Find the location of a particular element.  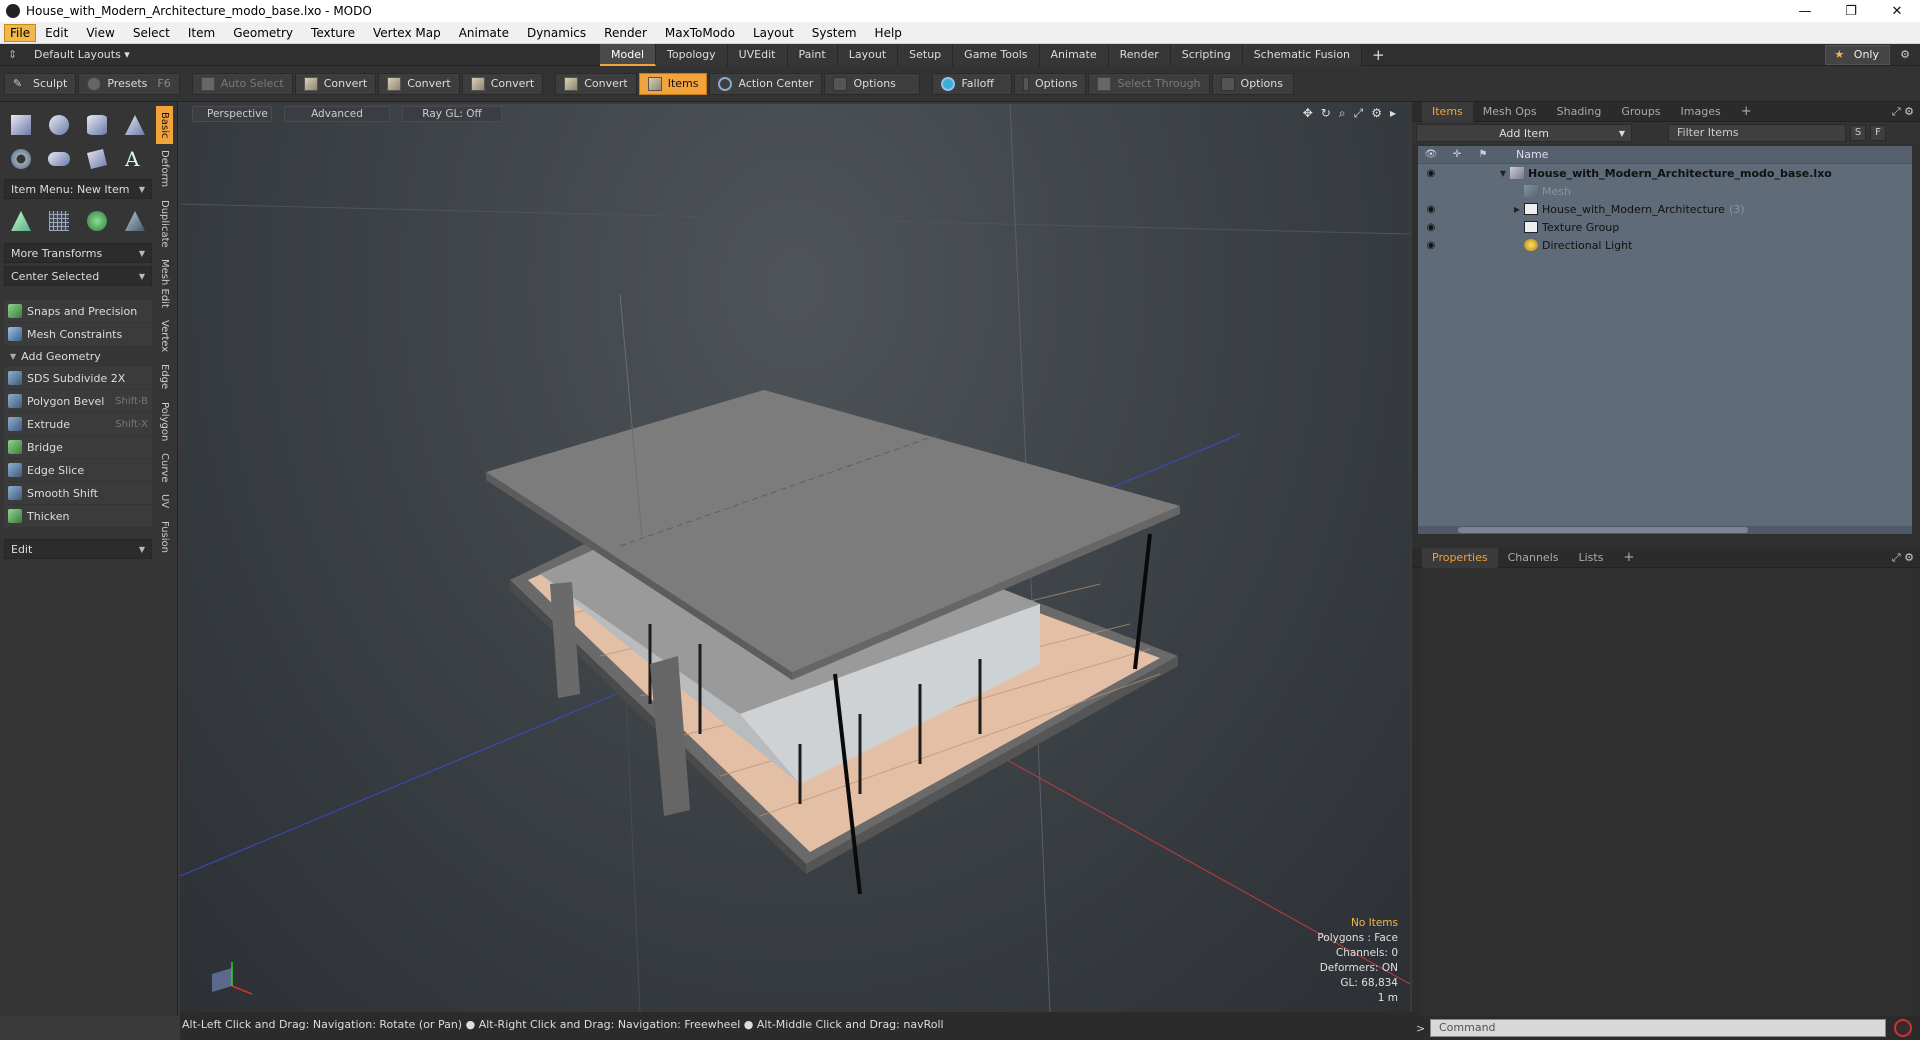

horizontal-scrollbar is located at coordinates (1665, 530).